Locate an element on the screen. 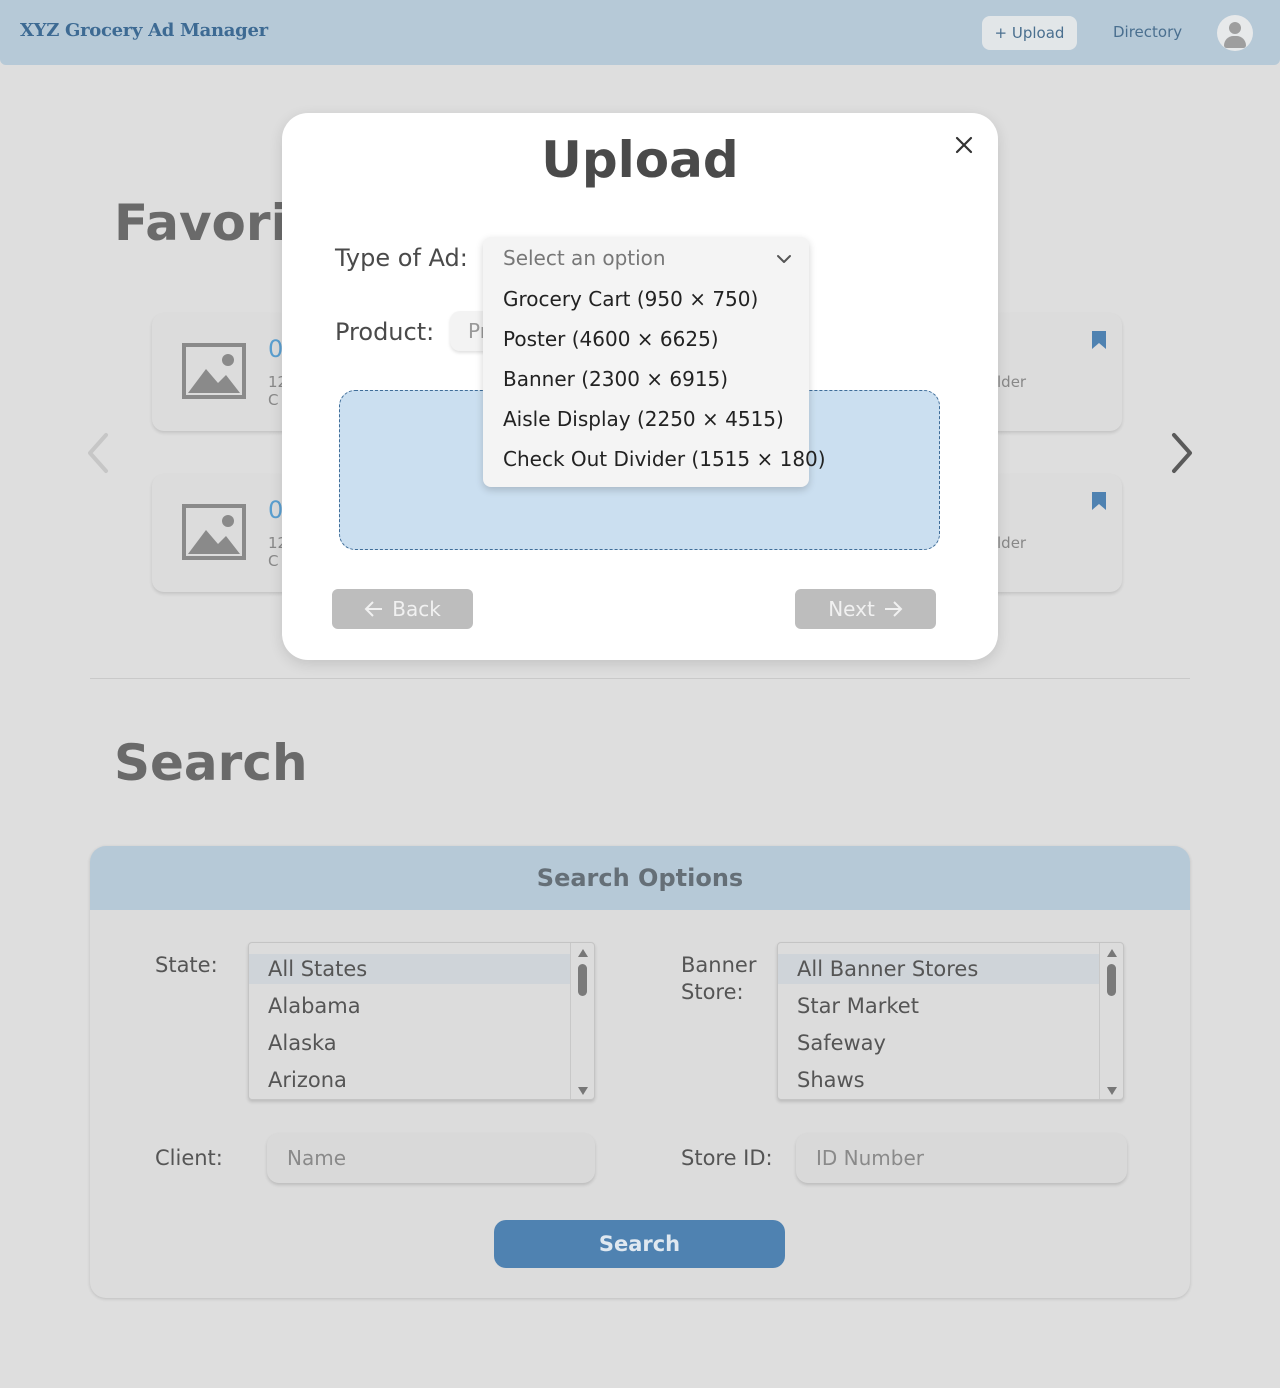 This screenshot has height=1388, width=1280. banner-store-option: Shaws is located at coordinates (939, 1080).